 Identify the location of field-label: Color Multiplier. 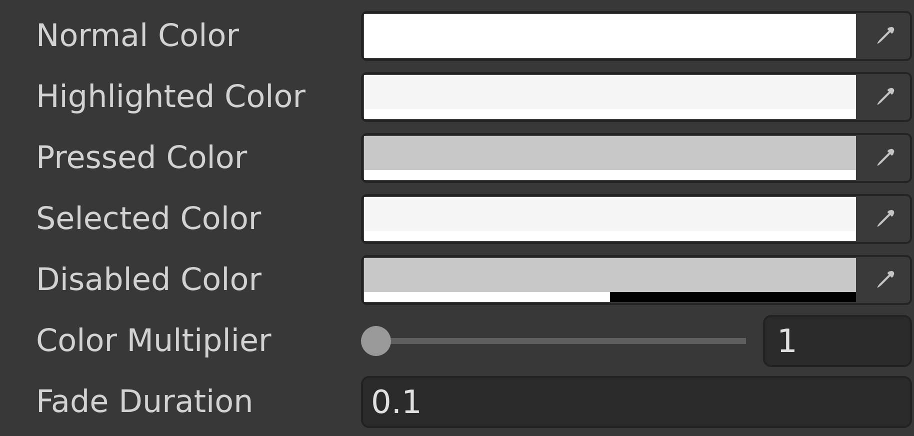
(153, 340).